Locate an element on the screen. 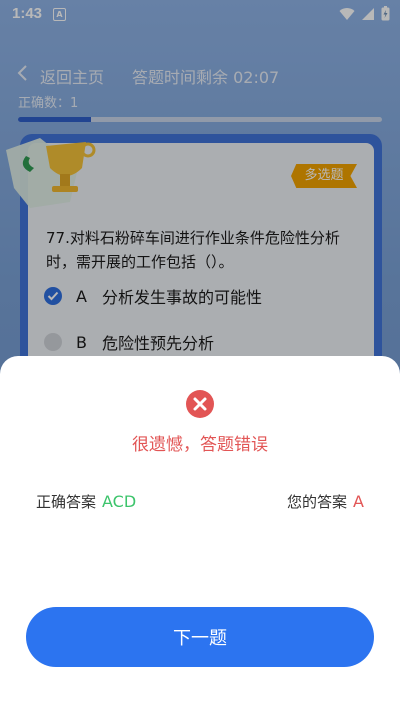 The width and height of the screenshot is (400, 712). correct-answer: 正确答案 ACD is located at coordinates (86, 501).